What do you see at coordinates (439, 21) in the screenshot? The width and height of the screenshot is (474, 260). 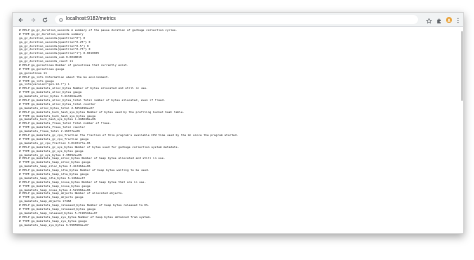 I see `puzzle-icon` at bounding box center [439, 21].